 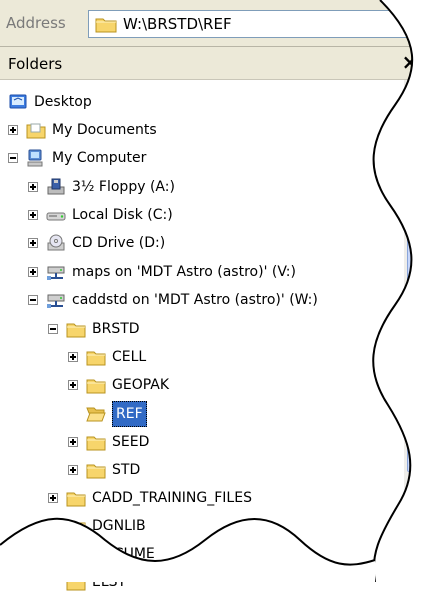 What do you see at coordinates (35, 64) in the screenshot?
I see `folders-title: Folders` at bounding box center [35, 64].